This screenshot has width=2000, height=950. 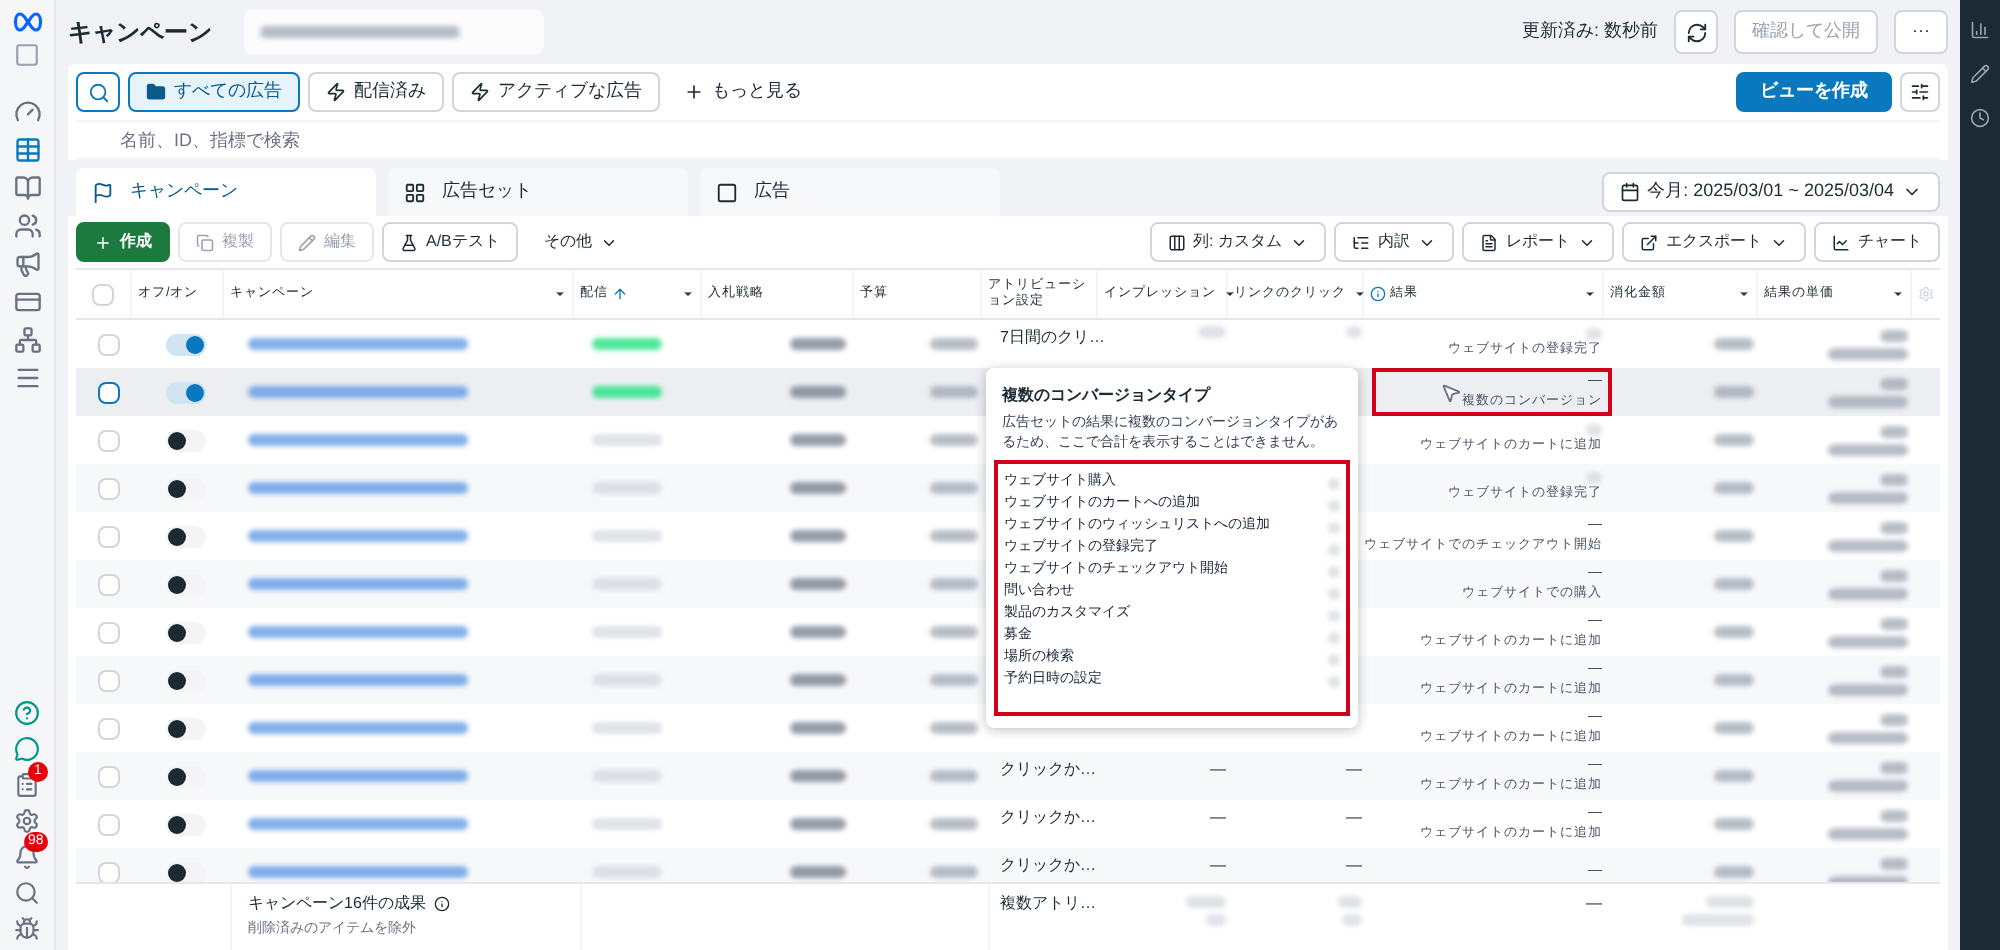 I want to click on flag-icon, so click(x=103, y=192).